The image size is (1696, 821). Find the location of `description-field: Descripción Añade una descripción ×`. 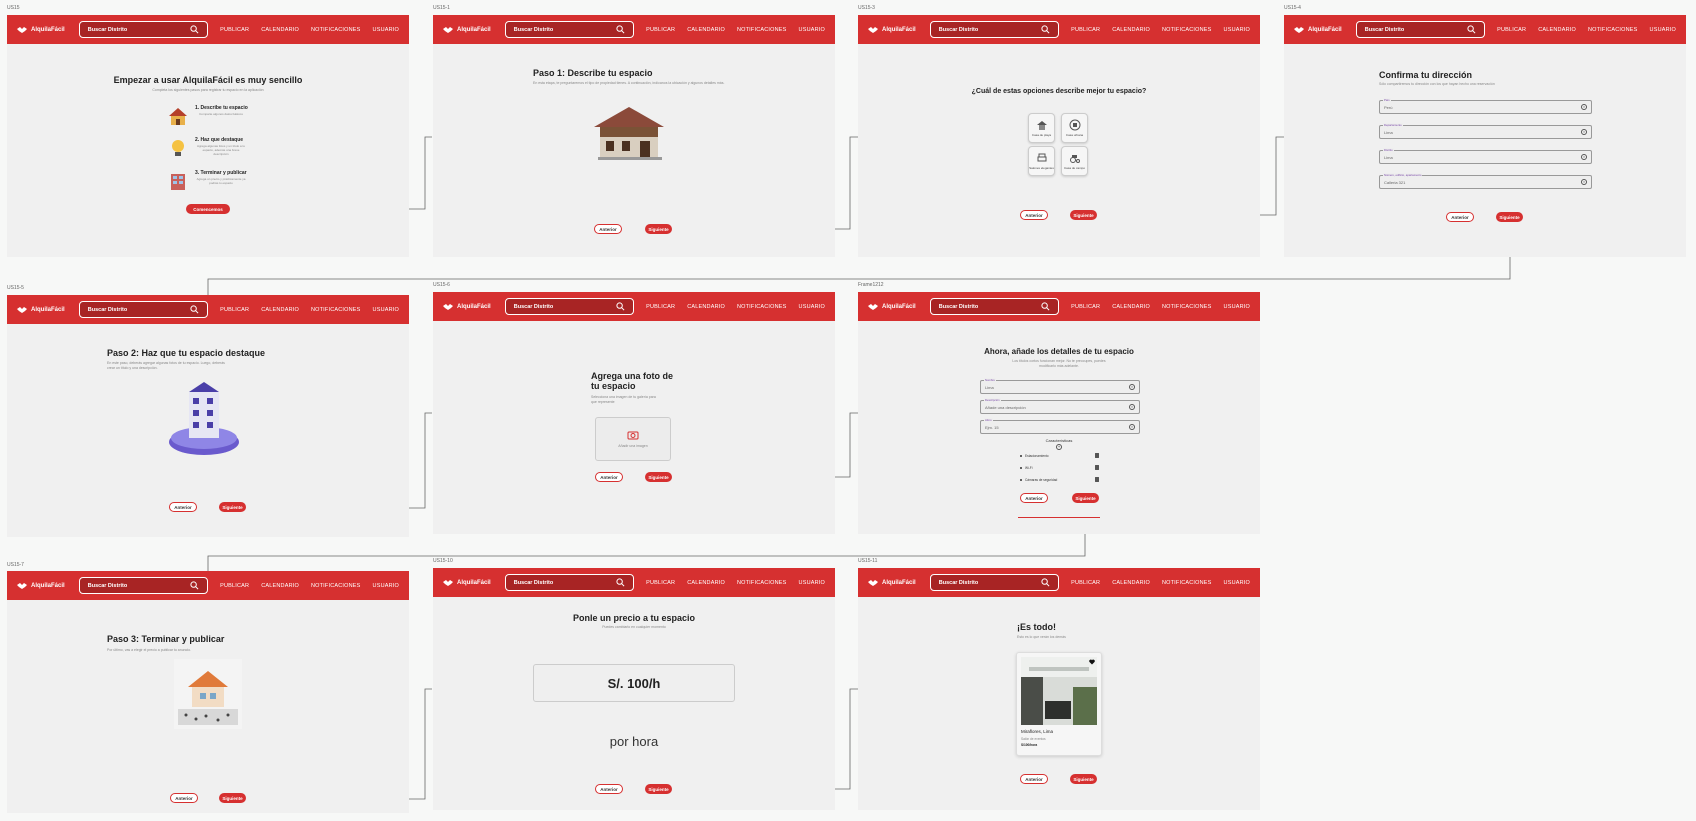

description-field: Descripción Añade una descripción × is located at coordinates (1060, 406).